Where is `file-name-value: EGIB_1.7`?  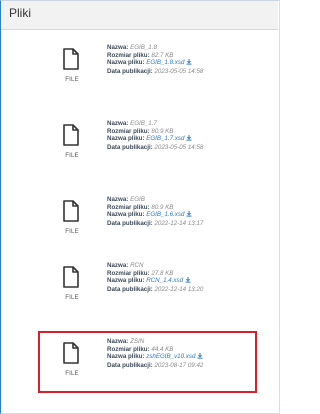 file-name-value: EGIB_1.7 is located at coordinates (143, 123).